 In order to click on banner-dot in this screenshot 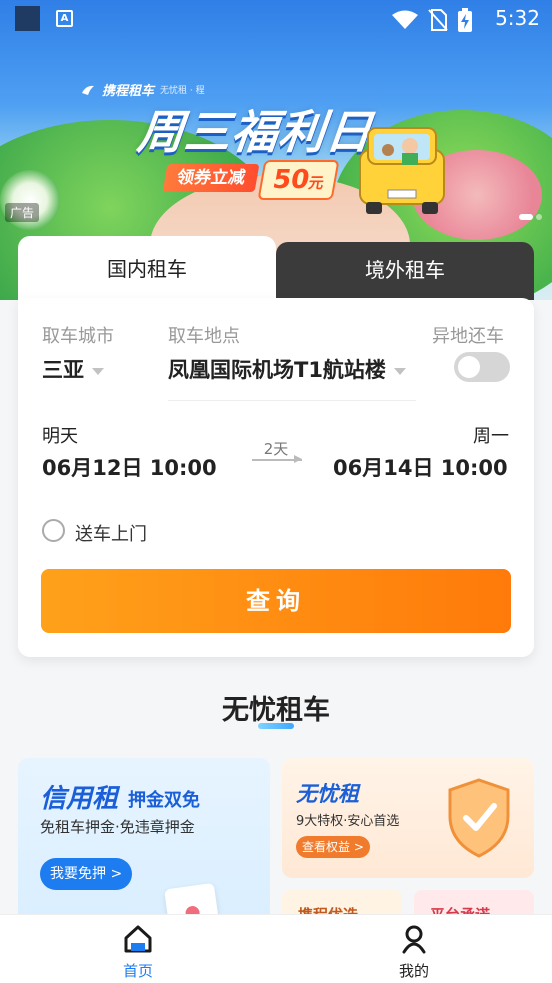, I will do `click(539, 217)`.